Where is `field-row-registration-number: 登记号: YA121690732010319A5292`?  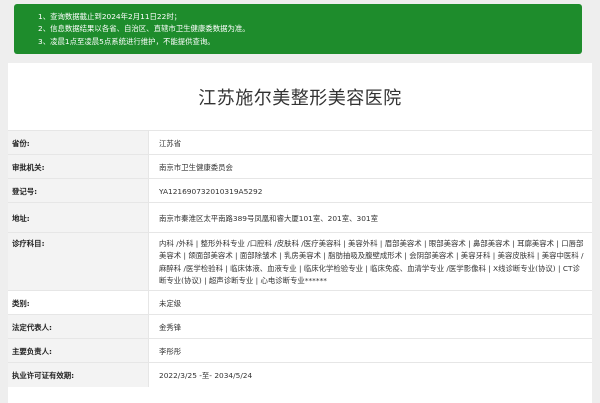
field-row-registration-number: 登记号: YA121690732010319A5292 is located at coordinates (300, 190).